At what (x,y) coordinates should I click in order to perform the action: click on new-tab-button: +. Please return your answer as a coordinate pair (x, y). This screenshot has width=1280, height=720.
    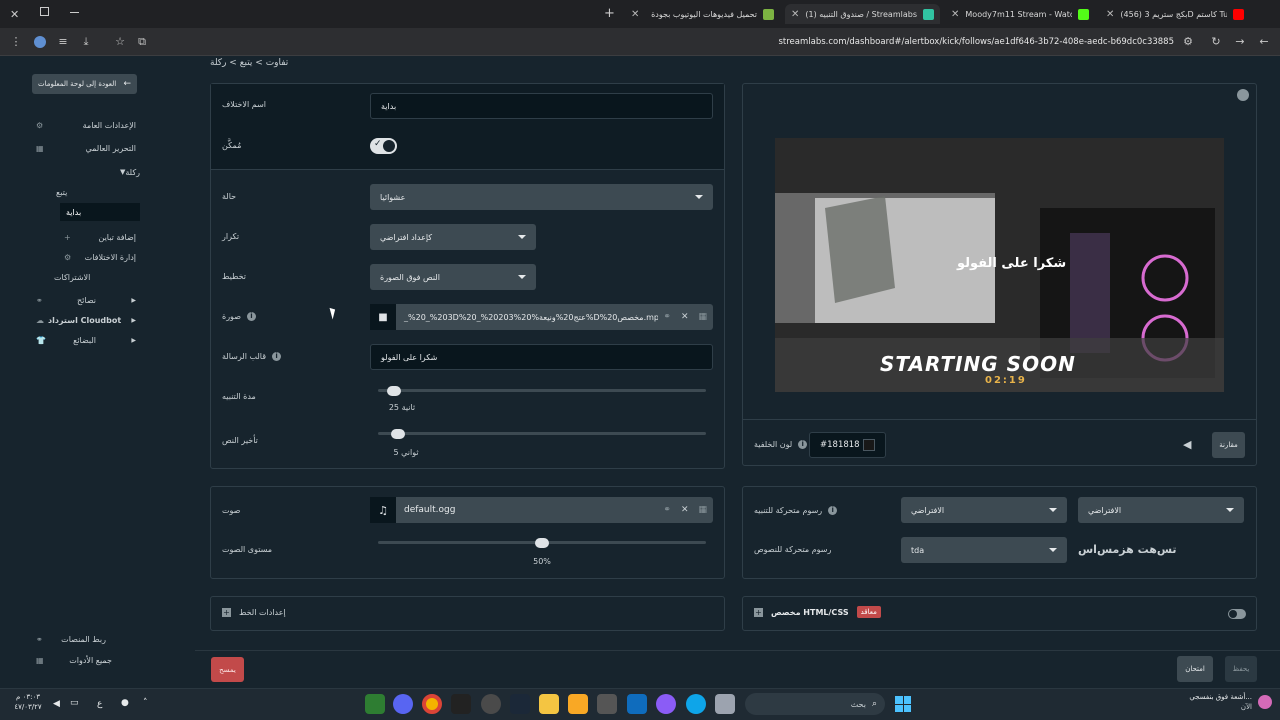
    Looking at the image, I should click on (609, 13).